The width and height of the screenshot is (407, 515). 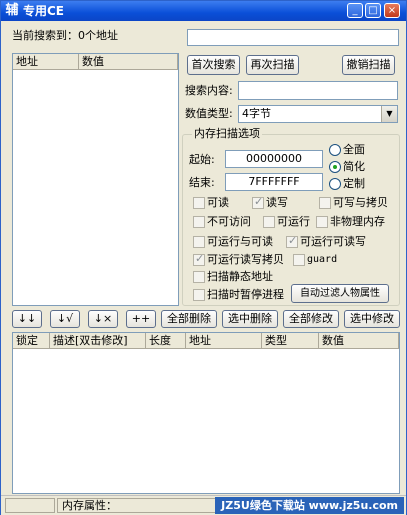 I want to click on check-exec-readwrite-label: 可运行可读写, so click(x=333, y=241).